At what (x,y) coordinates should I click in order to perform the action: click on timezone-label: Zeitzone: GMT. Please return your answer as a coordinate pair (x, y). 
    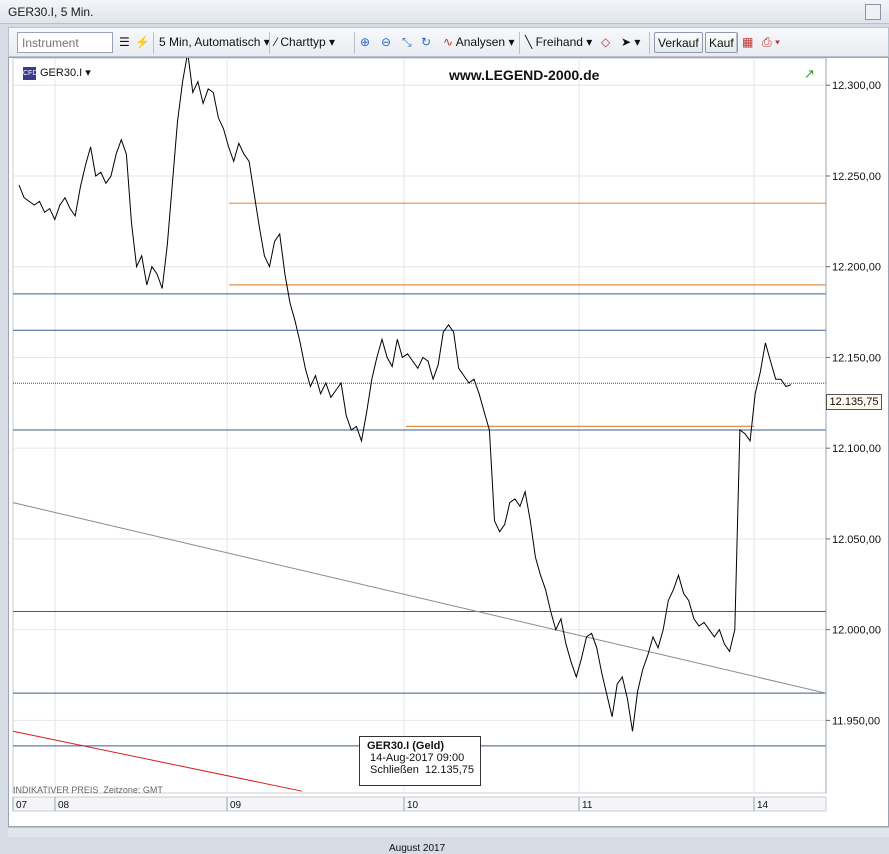
    Looking at the image, I should click on (133, 790).